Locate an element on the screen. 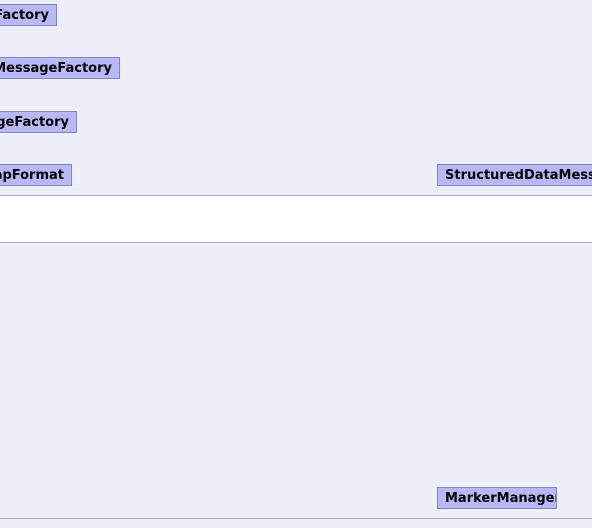 This screenshot has height=528, width=592. class-node-r-message-factory: rMessageFactory is located at coordinates (60, 68).